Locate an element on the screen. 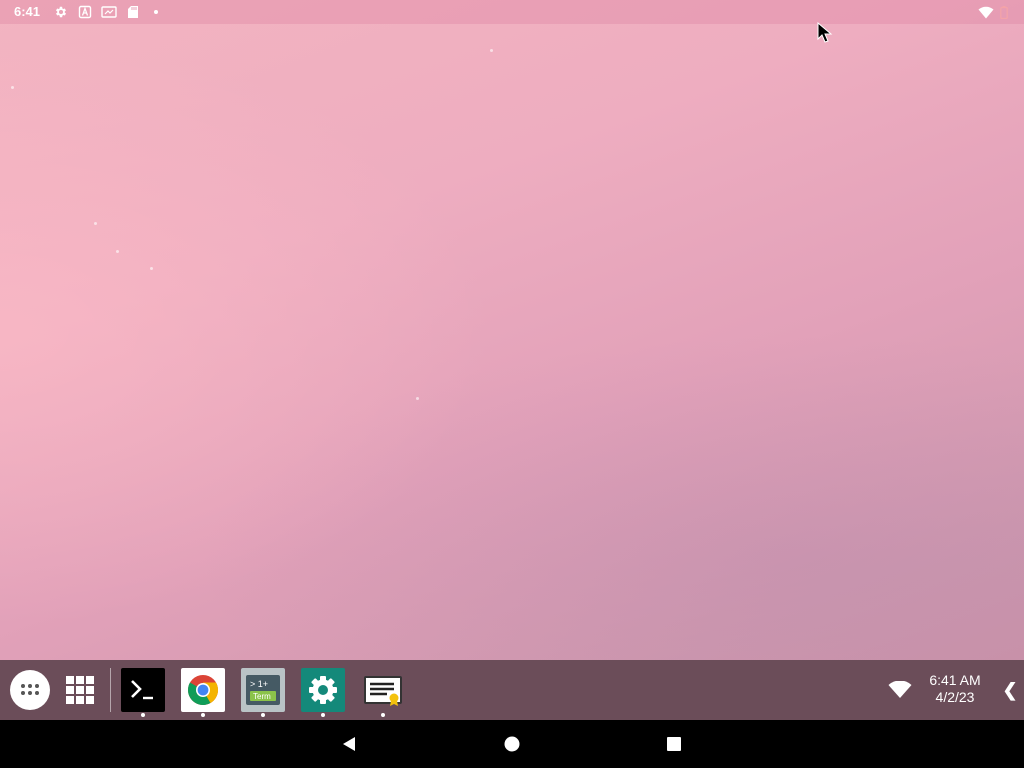  back-icon is located at coordinates (349, 744).